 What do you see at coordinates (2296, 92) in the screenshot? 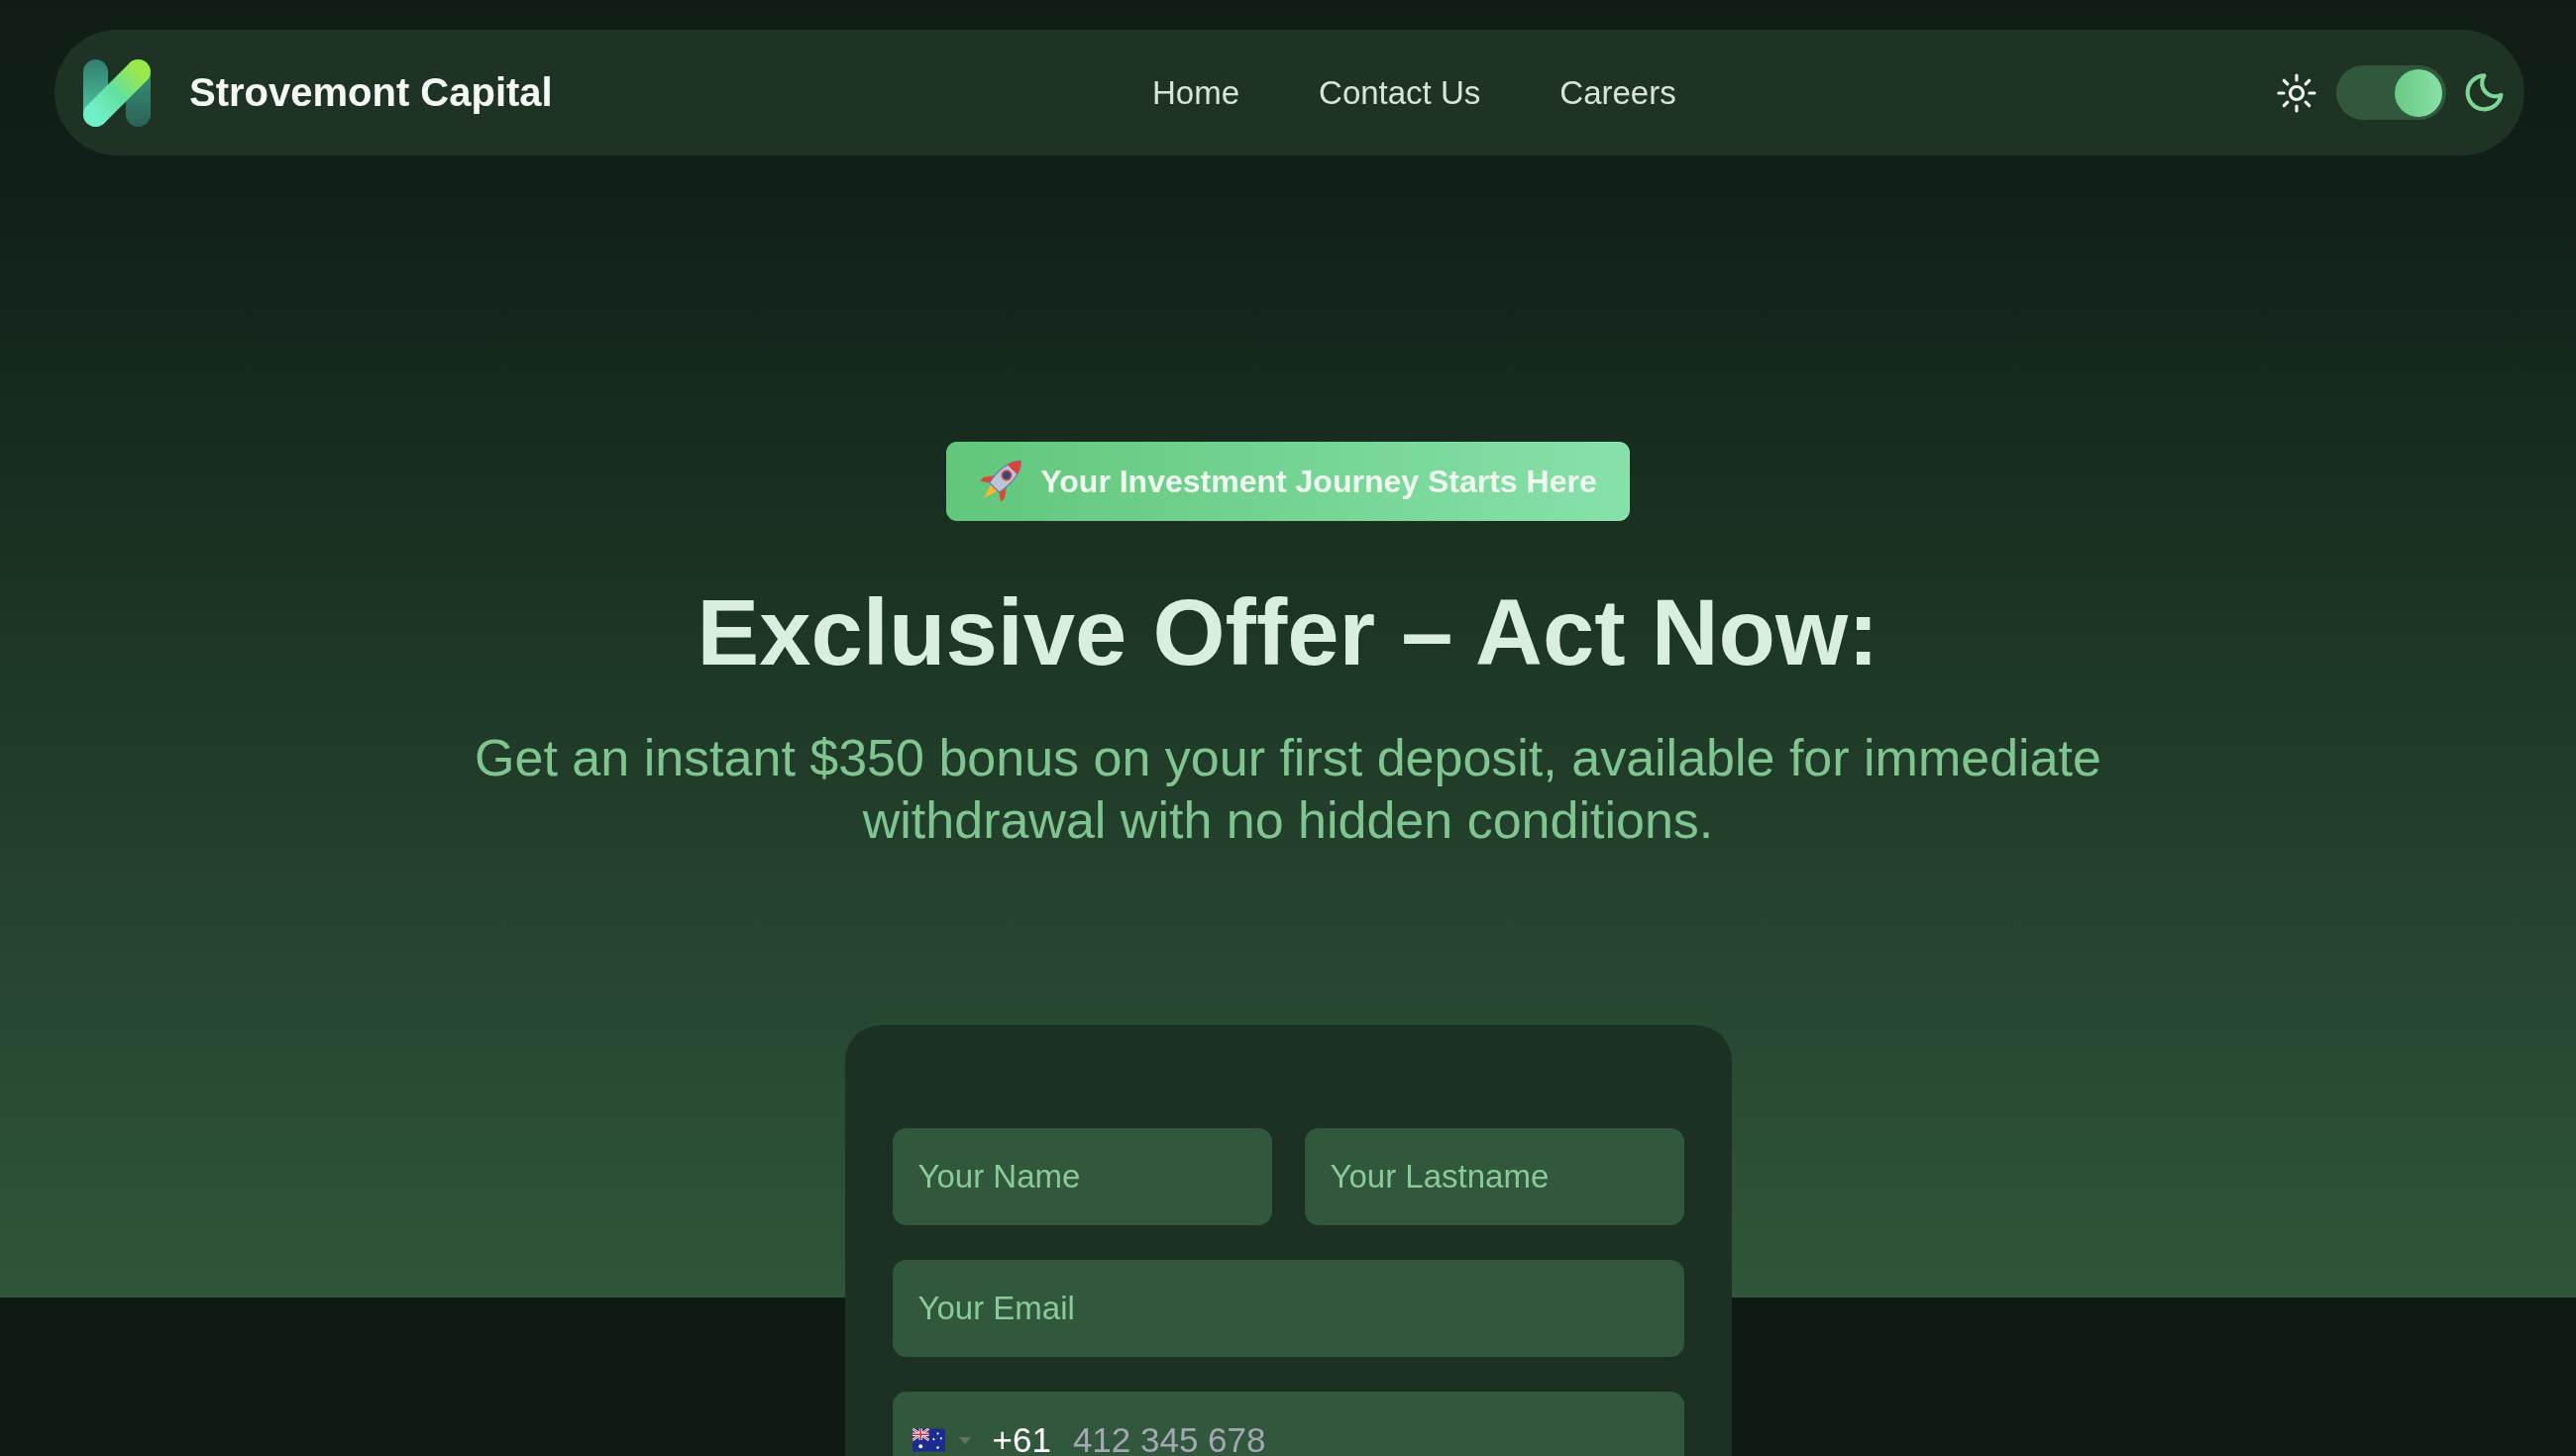
I see `sun-icon` at bounding box center [2296, 92].